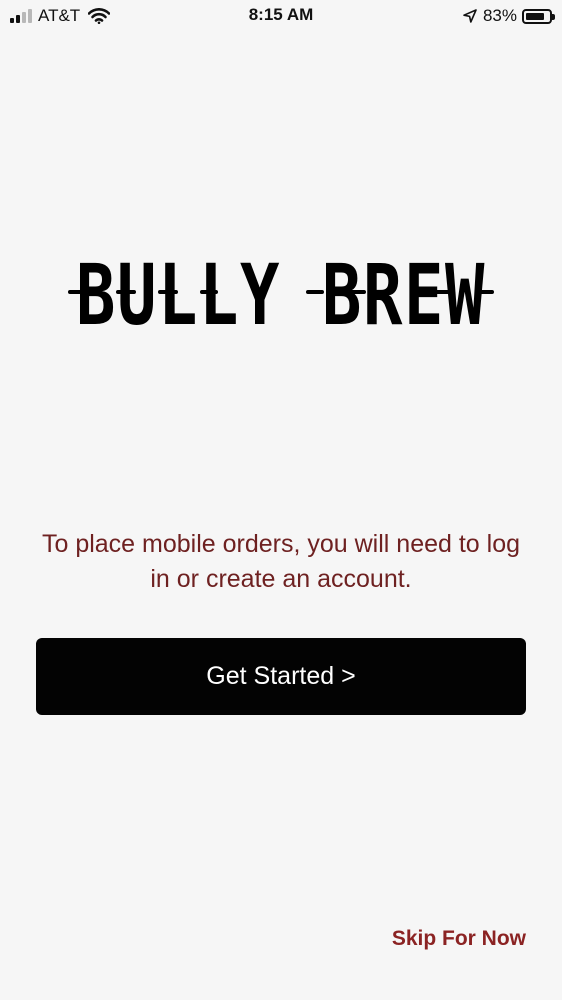 This screenshot has width=562, height=1000. I want to click on brand-logo: BULLY BREW, so click(281, 288).